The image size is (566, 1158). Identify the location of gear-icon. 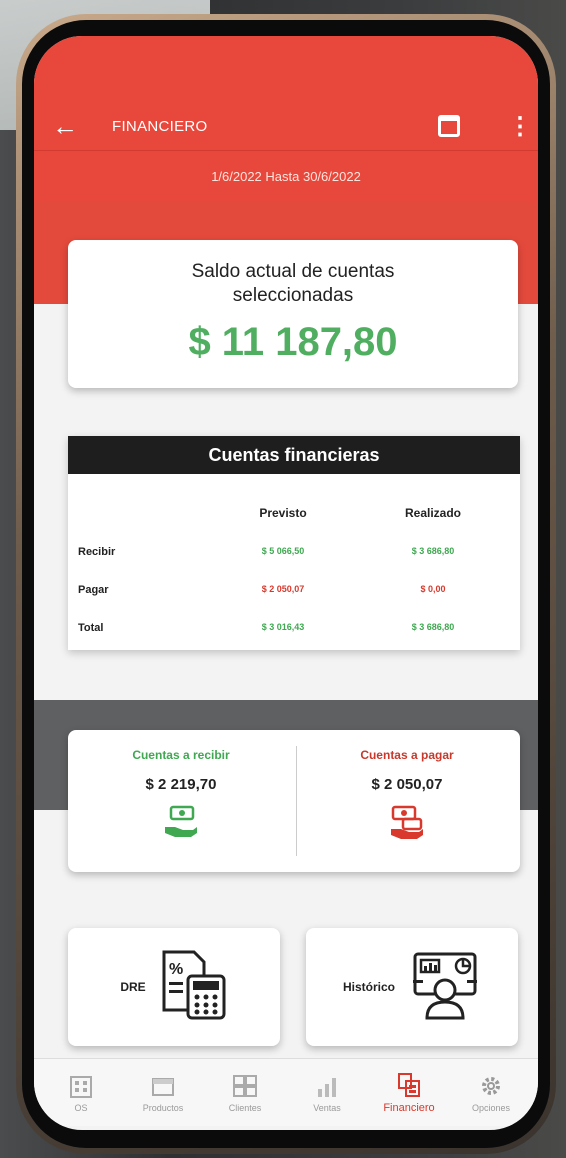
(491, 1085).